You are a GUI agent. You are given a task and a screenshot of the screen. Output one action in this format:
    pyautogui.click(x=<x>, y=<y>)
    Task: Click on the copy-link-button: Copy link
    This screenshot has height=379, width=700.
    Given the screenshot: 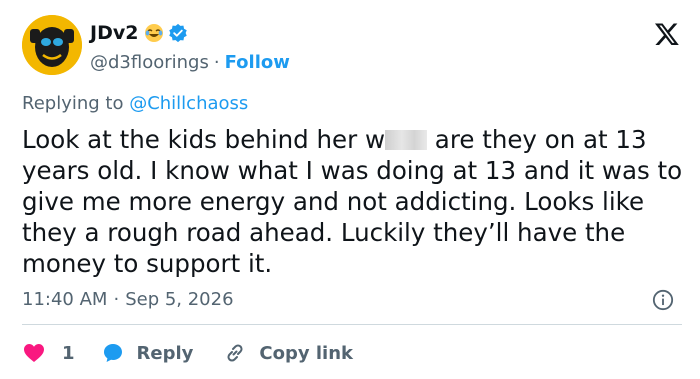 What is the action you would take?
    pyautogui.click(x=288, y=353)
    